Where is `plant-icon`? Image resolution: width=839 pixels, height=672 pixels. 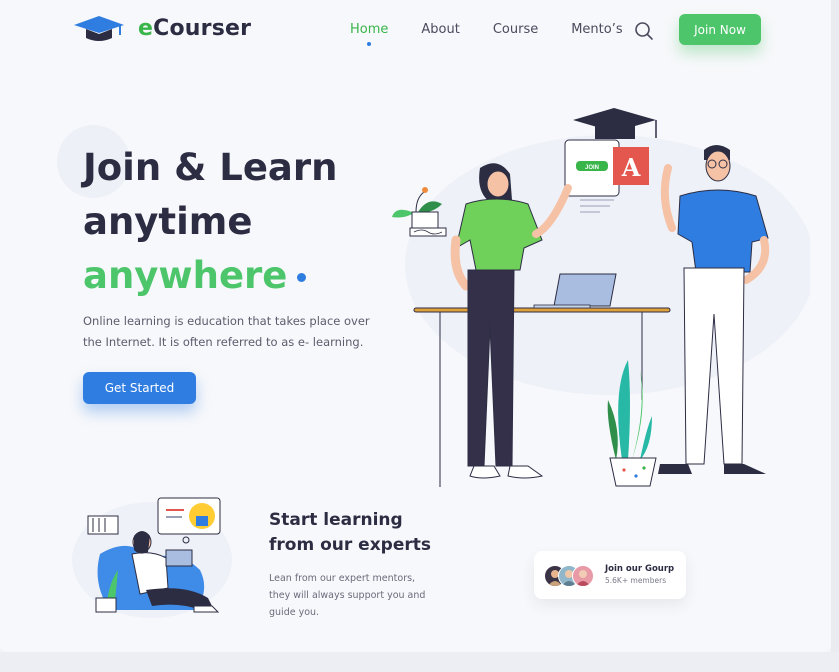 plant-icon is located at coordinates (419, 212).